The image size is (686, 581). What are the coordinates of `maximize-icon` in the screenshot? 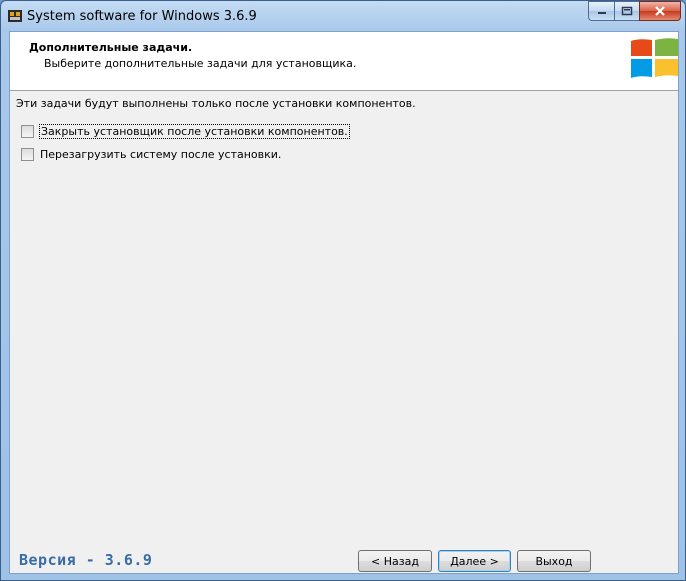 It's located at (627, 11).